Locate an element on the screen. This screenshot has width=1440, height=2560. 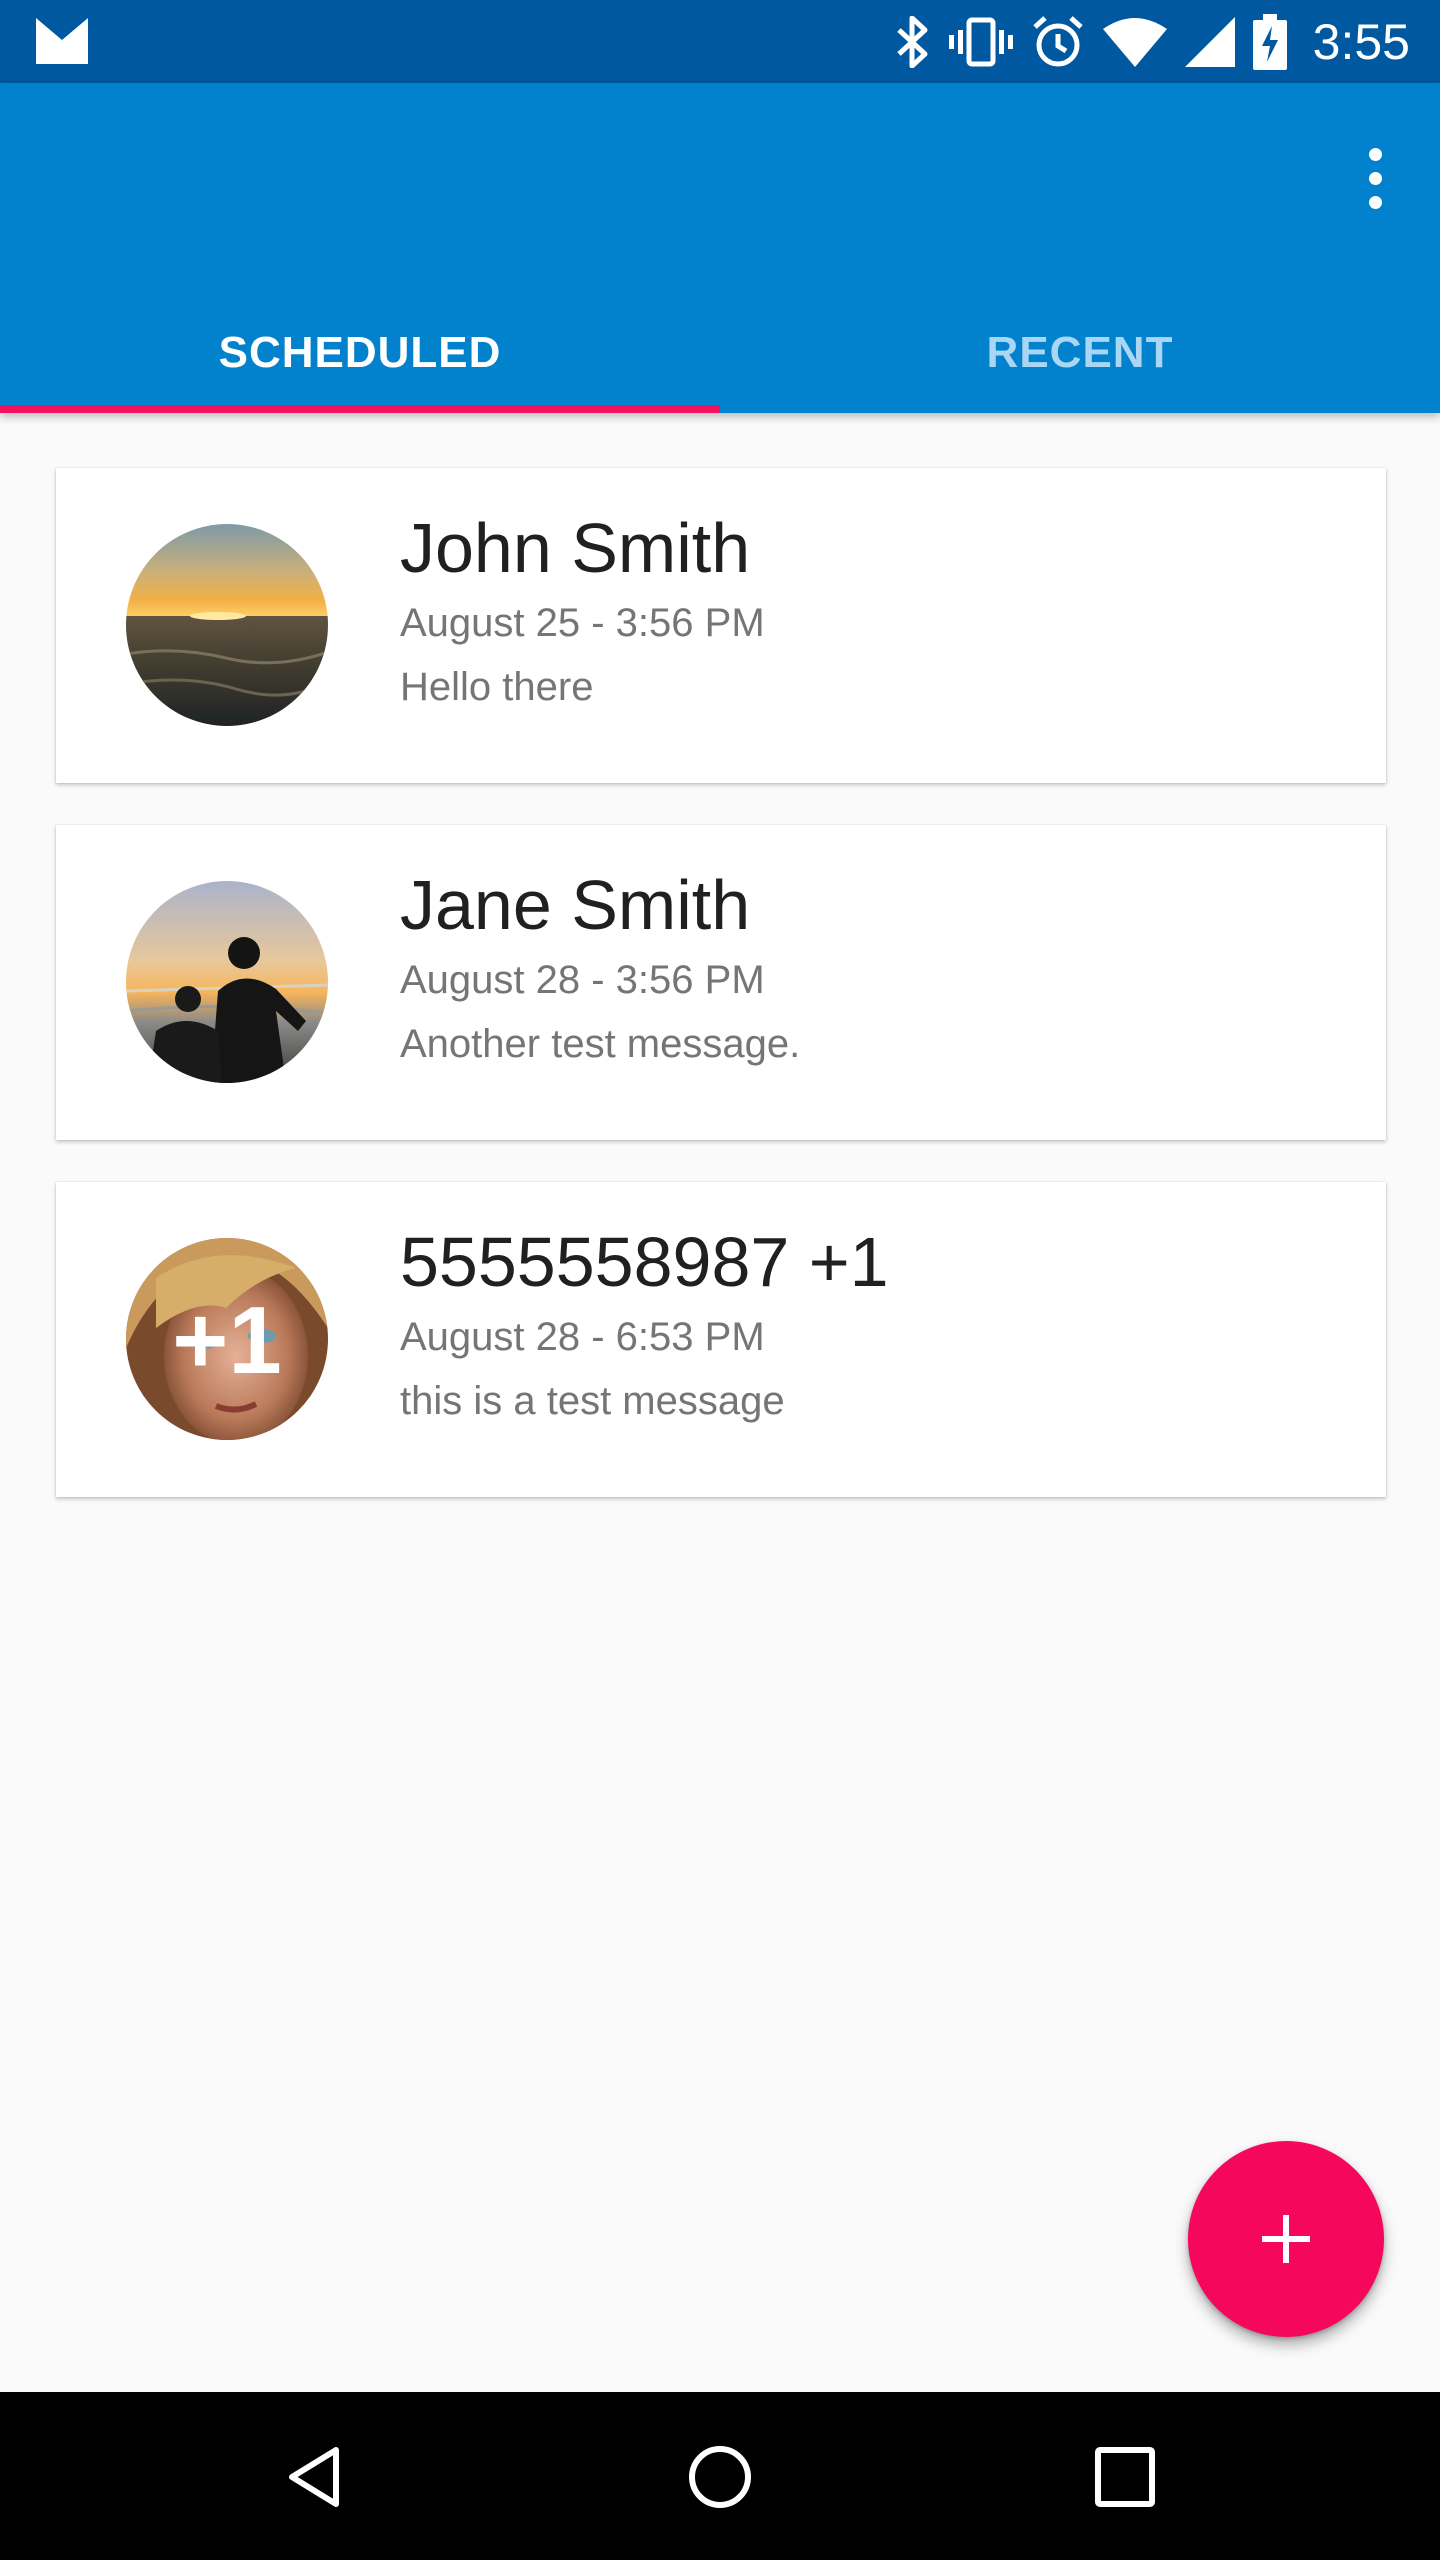
battery-charging-icon is located at coordinates (1269, 41).